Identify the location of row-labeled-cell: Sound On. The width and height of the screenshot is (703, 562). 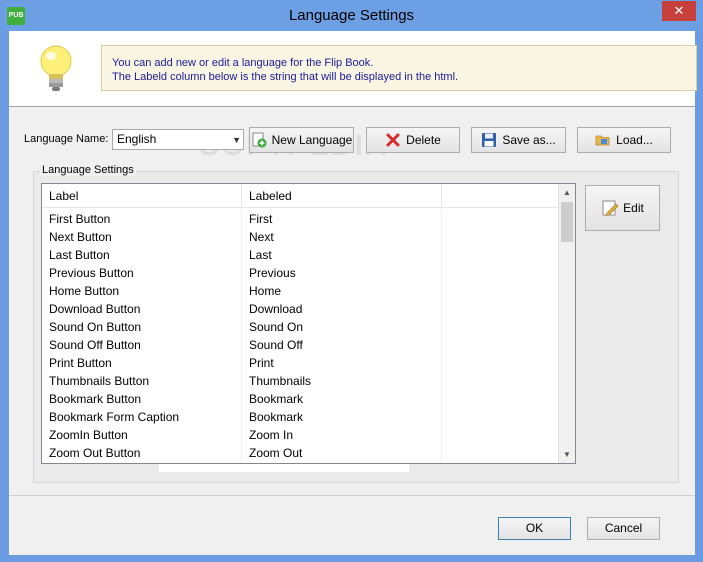
(342, 327).